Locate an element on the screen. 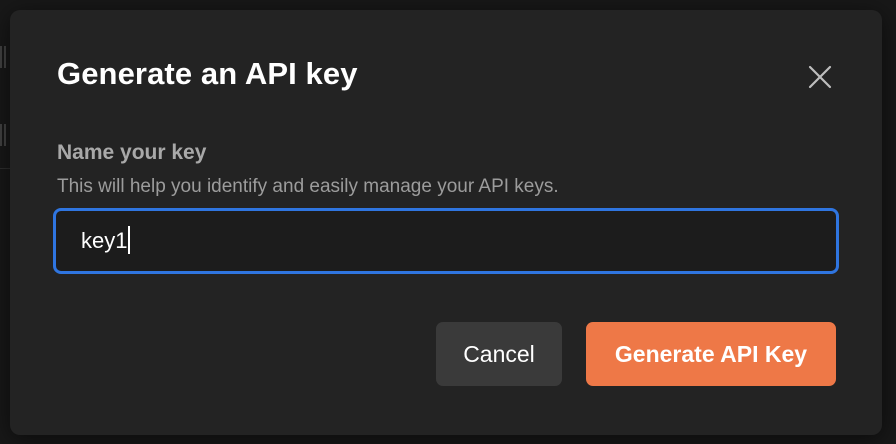 The height and width of the screenshot is (444, 896). key-name-input-wrapper: key1 is located at coordinates (446, 241).